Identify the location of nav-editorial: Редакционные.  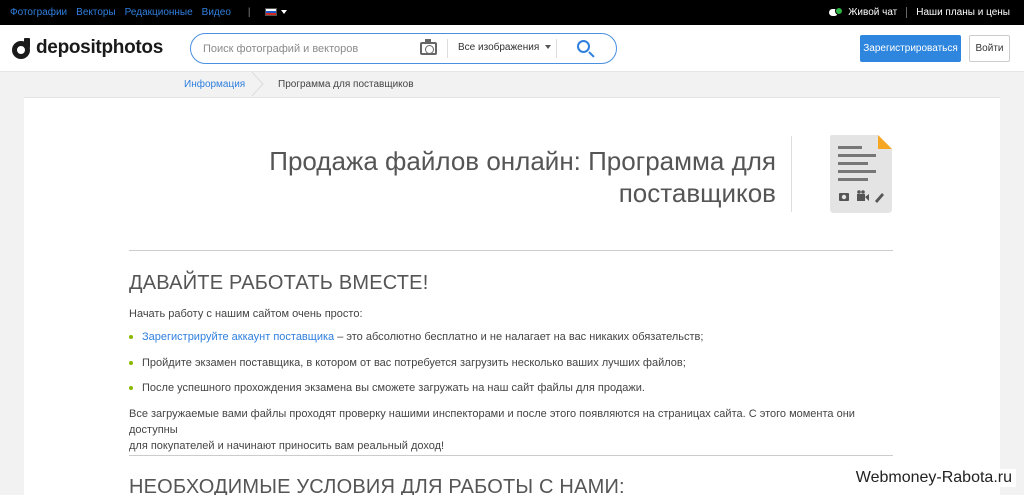
(159, 12).